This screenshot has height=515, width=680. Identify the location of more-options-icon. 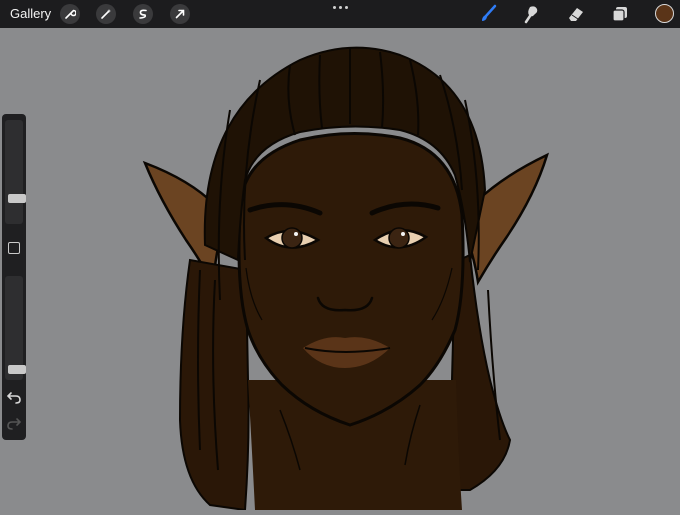
(340, 7).